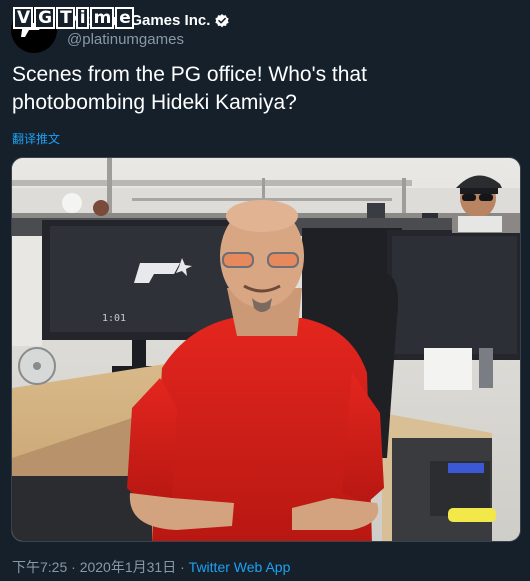 The width and height of the screenshot is (530, 581). What do you see at coordinates (82, 18) in the screenshot?
I see `watermark-letter: i` at bounding box center [82, 18].